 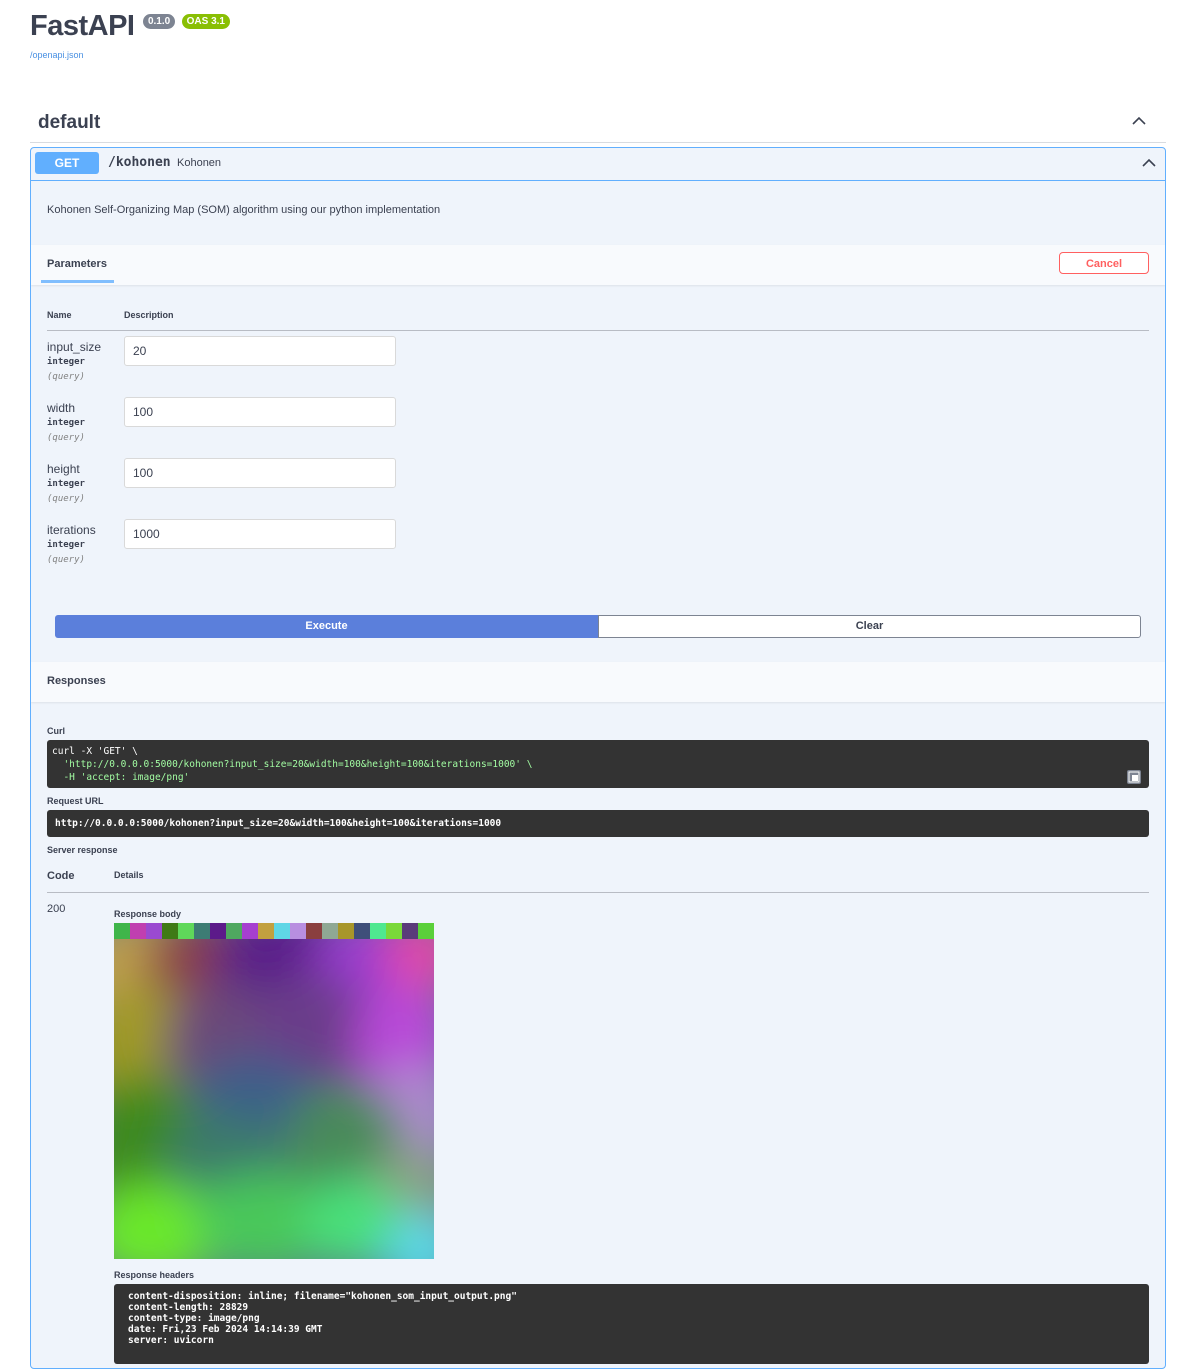 I want to click on column-header-description: Description, so click(x=149, y=315).